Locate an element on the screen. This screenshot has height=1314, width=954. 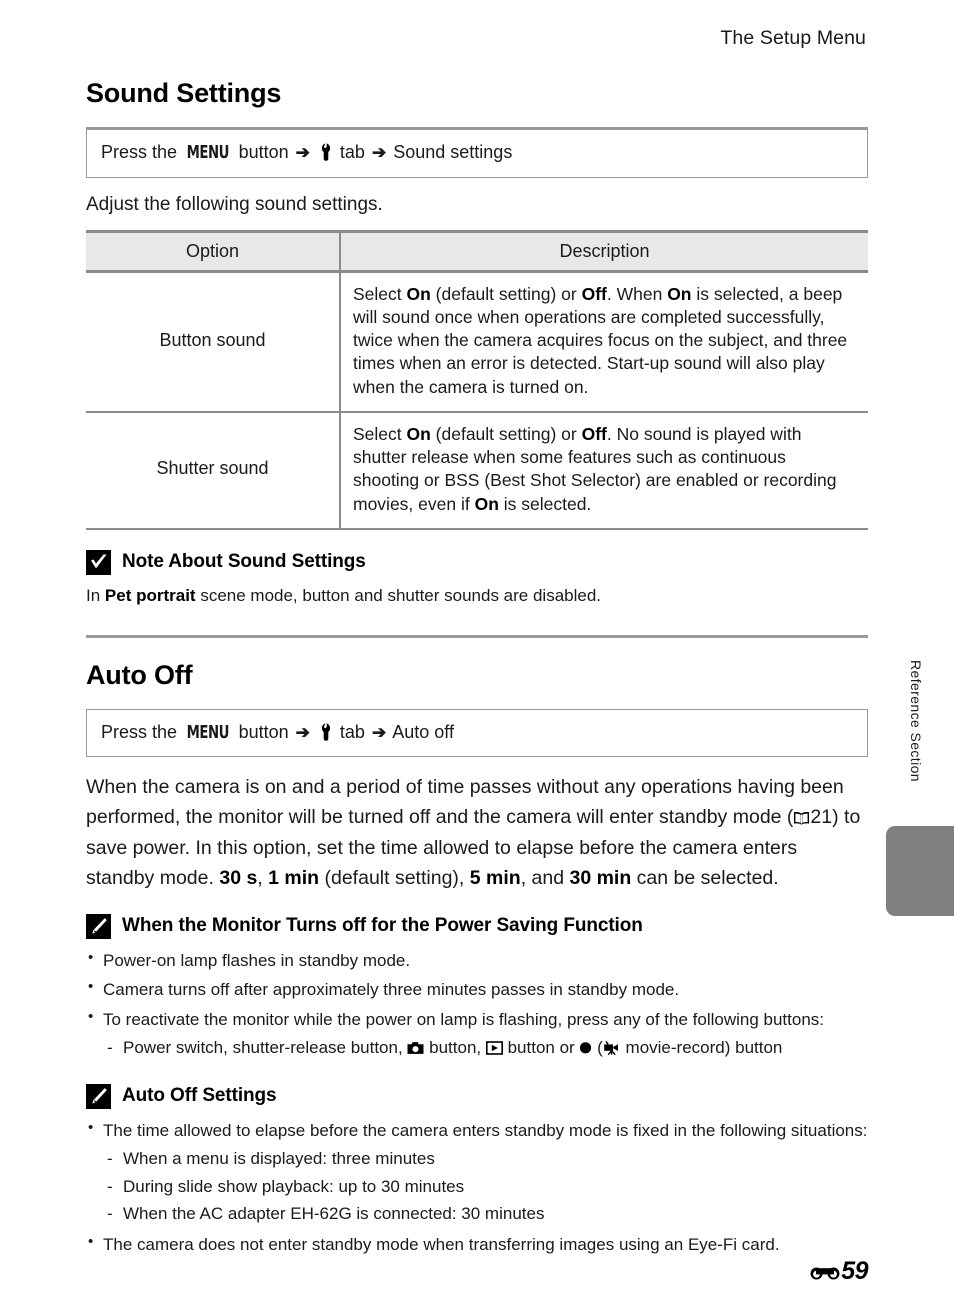
note-title: Note About Sound Settings is located at coordinates (244, 562).